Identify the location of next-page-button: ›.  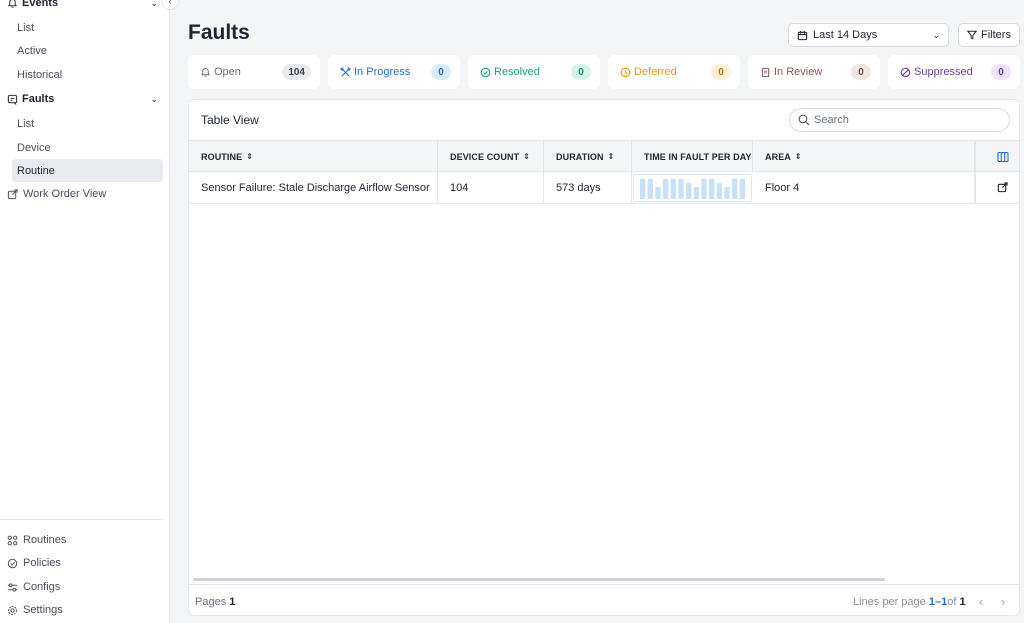
(1003, 602).